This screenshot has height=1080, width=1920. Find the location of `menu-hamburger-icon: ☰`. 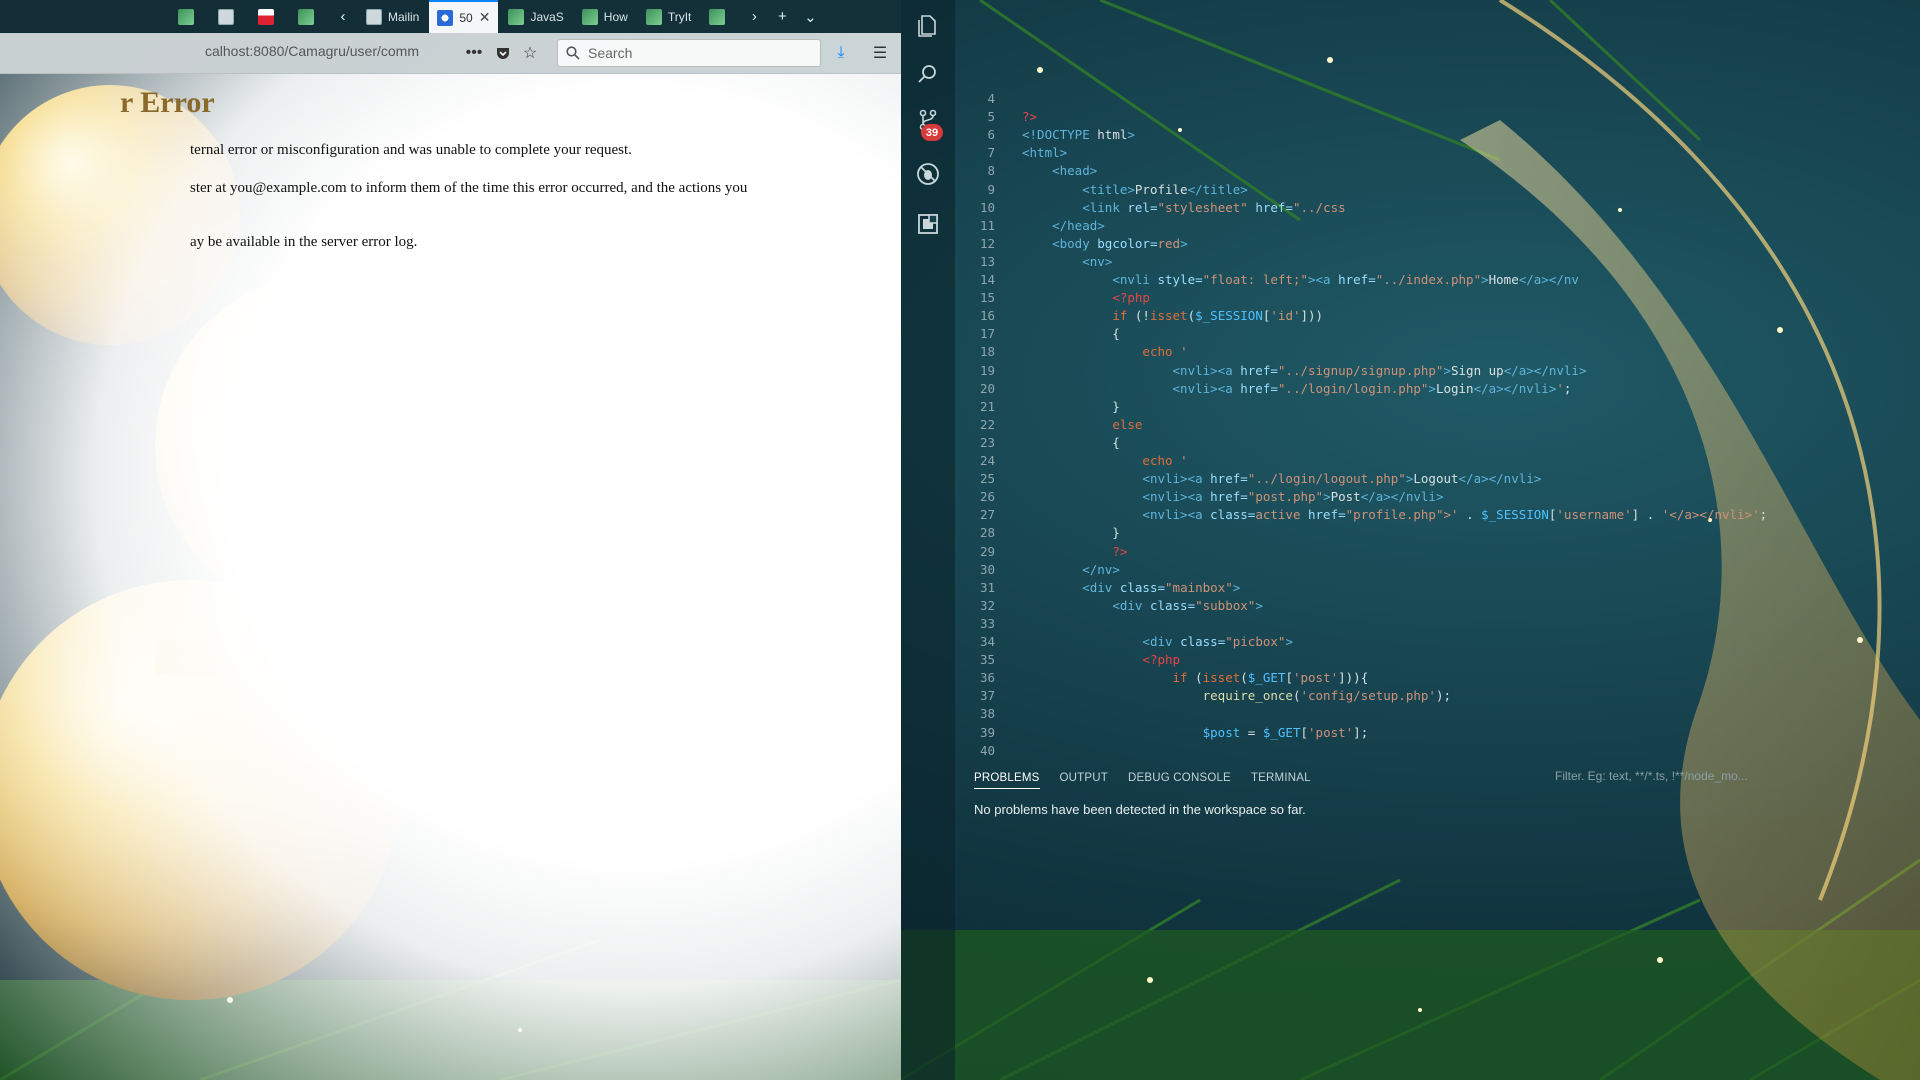

menu-hamburger-icon: ☰ is located at coordinates (880, 53).